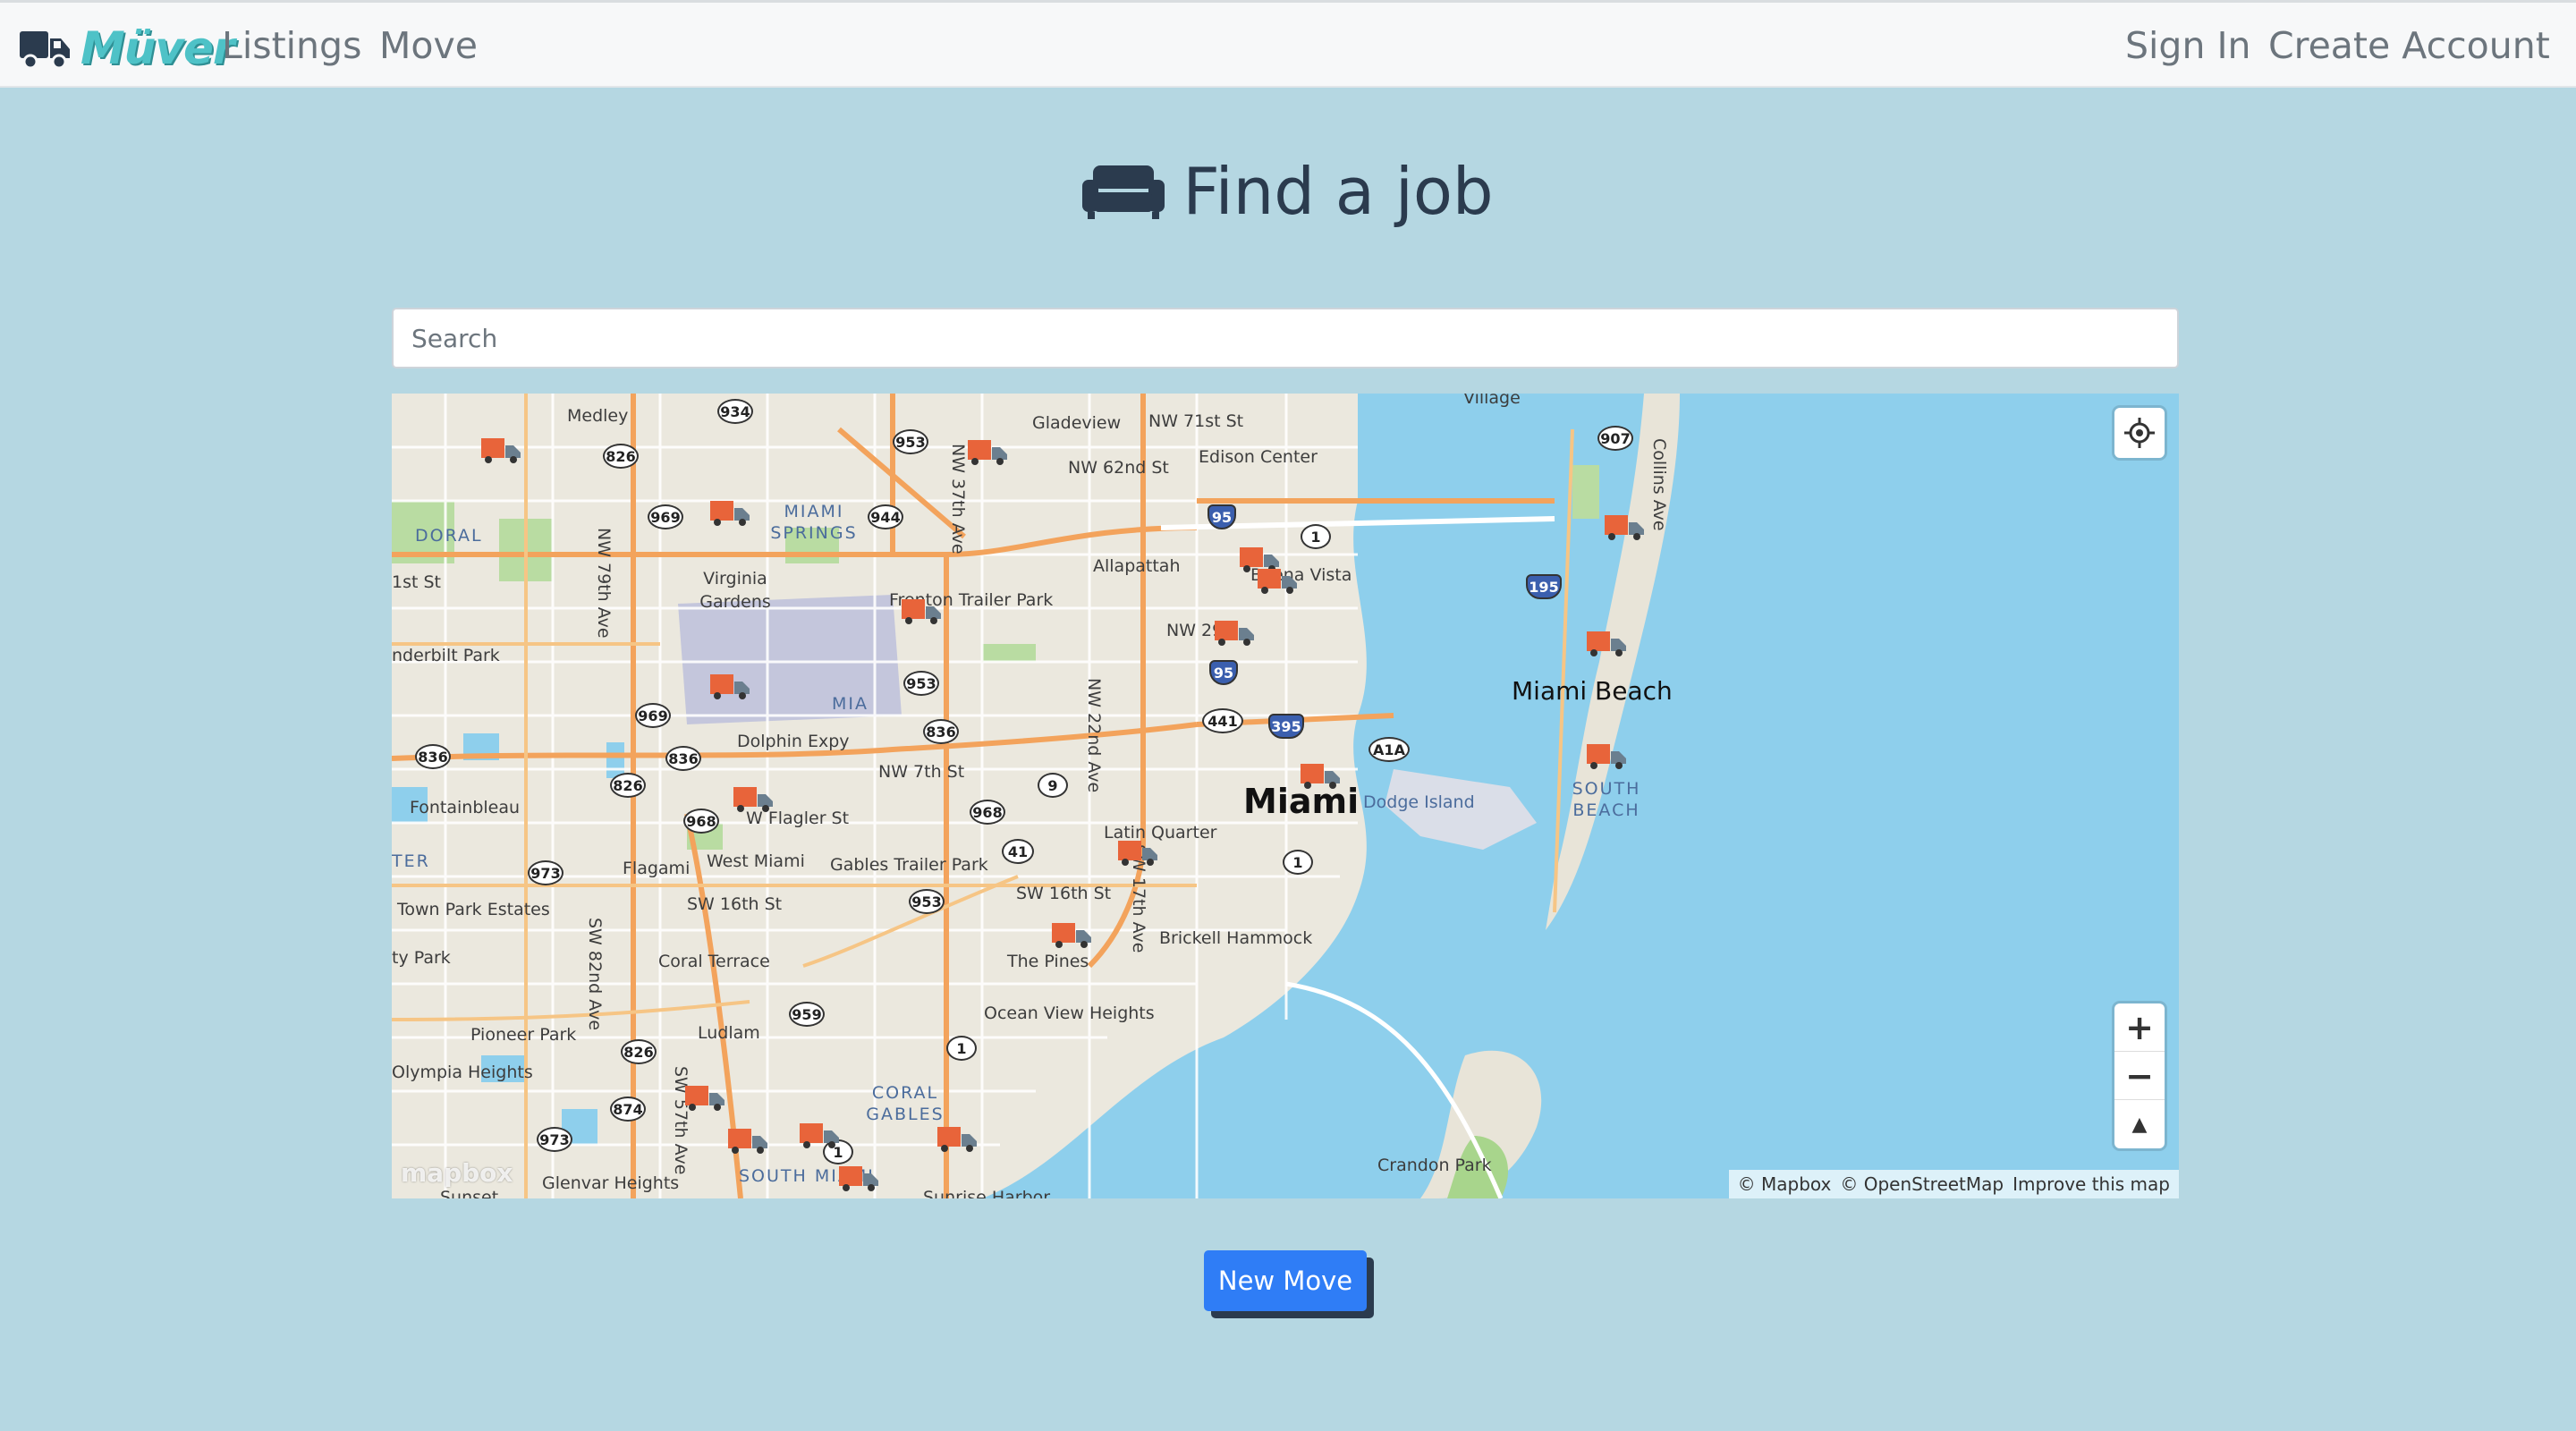  I want to click on geolocate-button, so click(2139, 433).